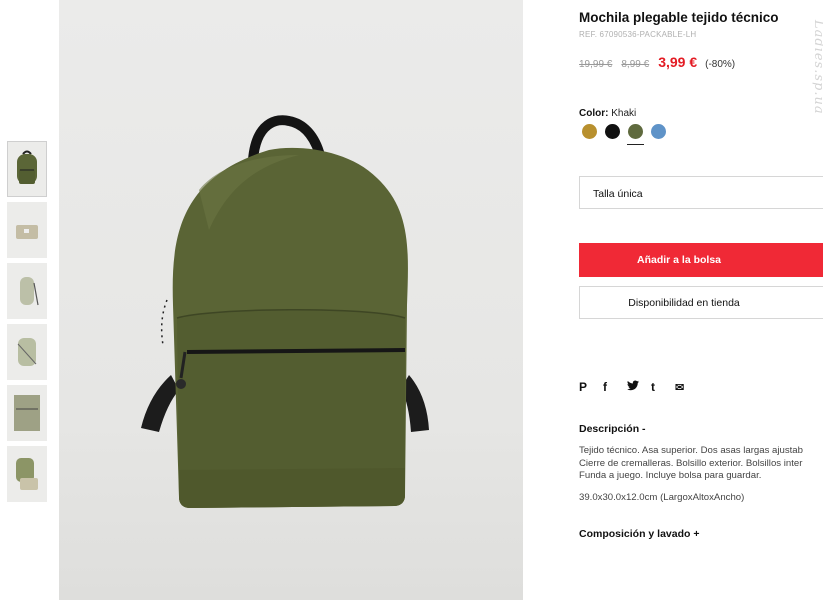  I want to click on add-to-bag-button: Añadir a la bolsa, so click(701, 260).